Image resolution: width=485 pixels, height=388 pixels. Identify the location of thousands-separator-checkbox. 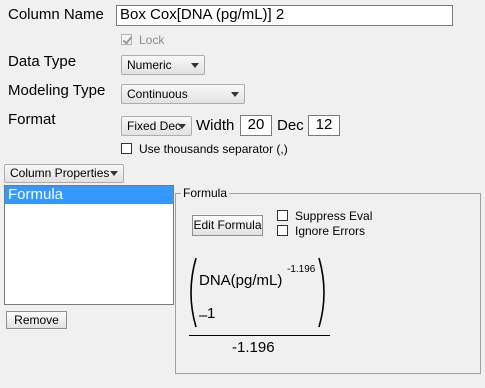
(126, 148).